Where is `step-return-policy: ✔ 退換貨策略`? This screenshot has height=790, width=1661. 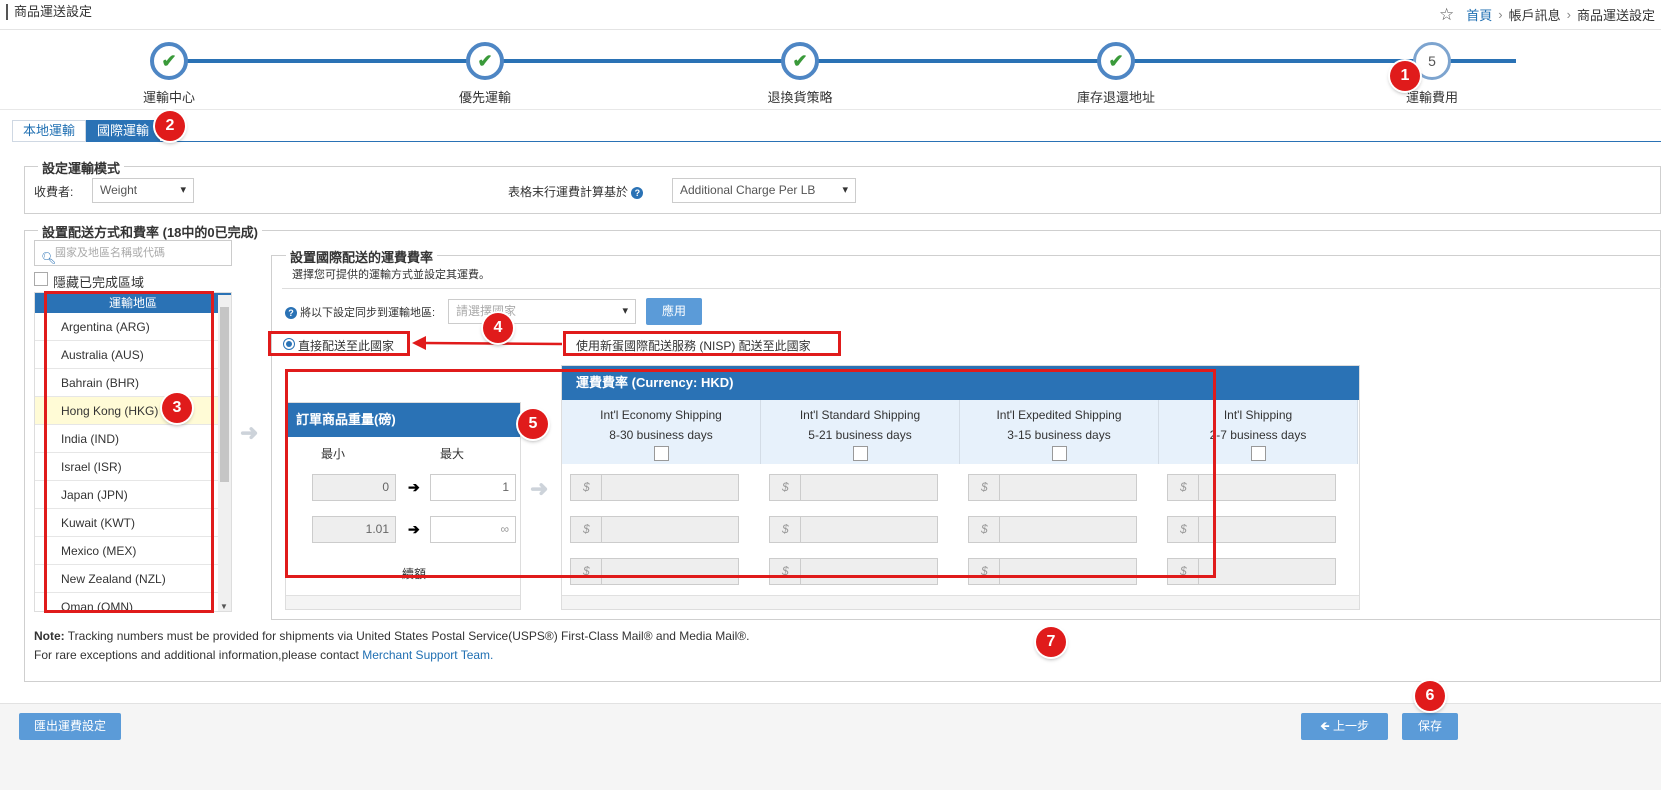
step-return-policy: ✔ 退換貨策略 is located at coordinates (800, 74).